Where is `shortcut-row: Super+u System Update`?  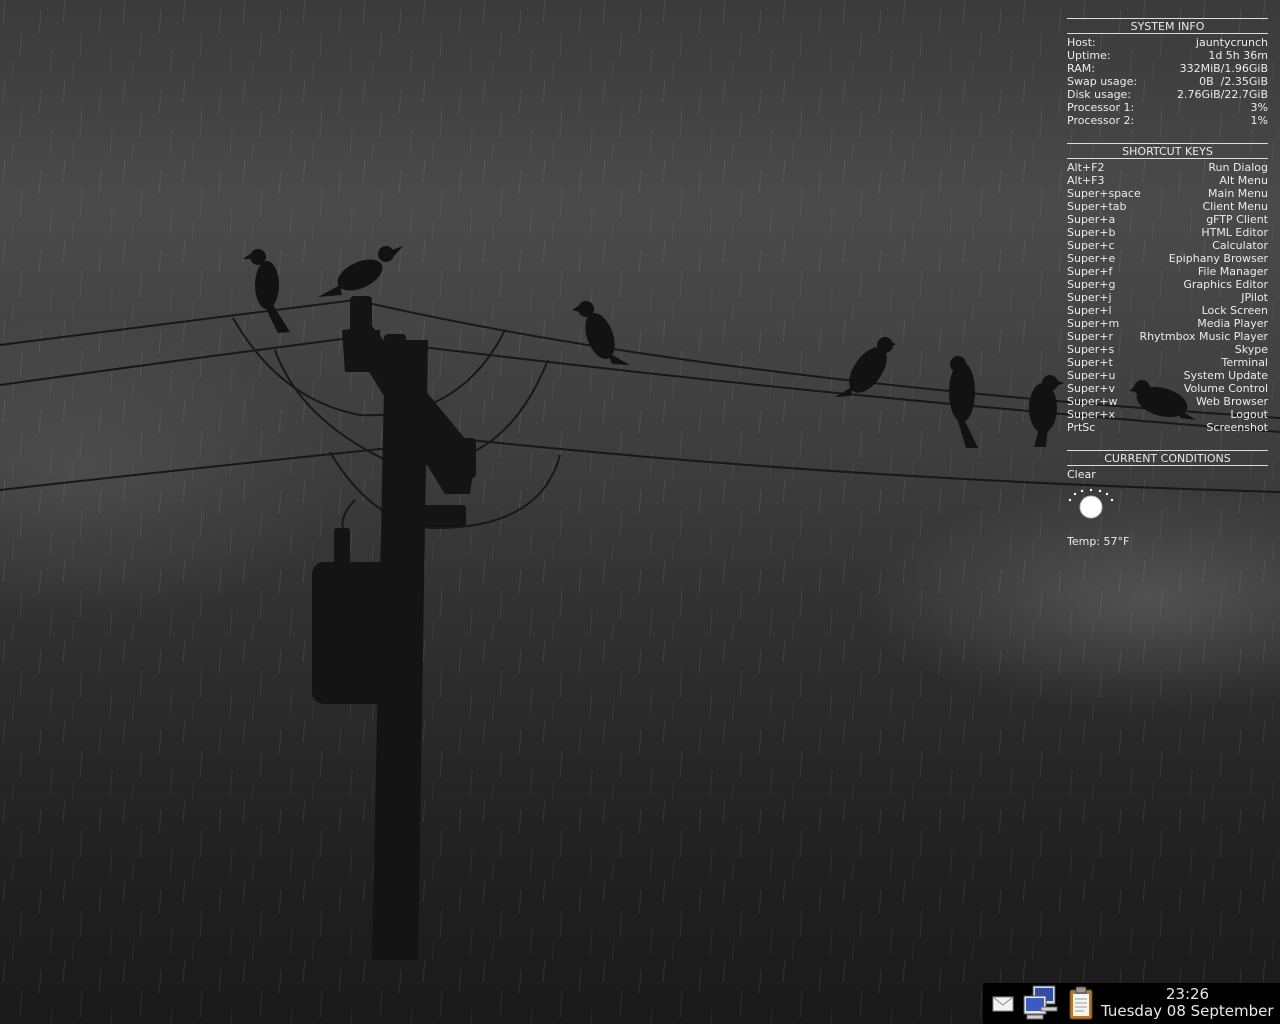
shortcut-row: Super+u System Update is located at coordinates (1167, 375).